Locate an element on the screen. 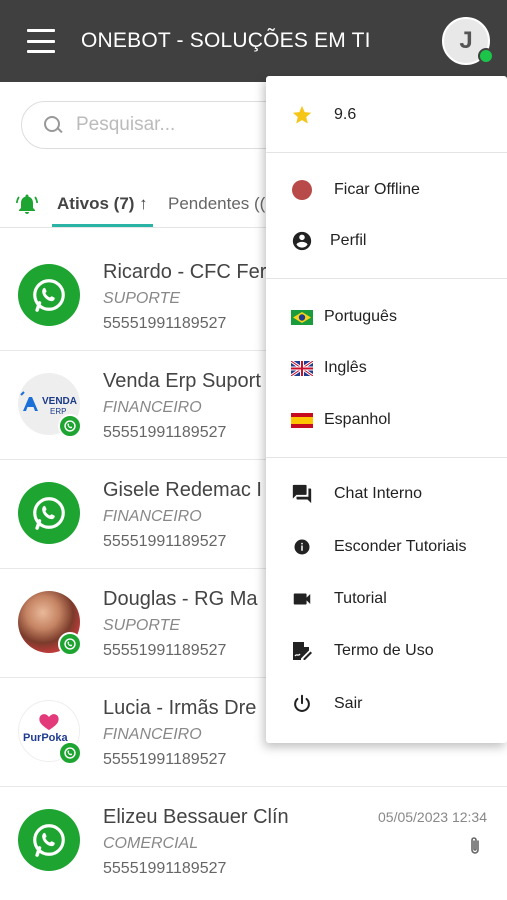  spain-flag-icon is located at coordinates (302, 420).